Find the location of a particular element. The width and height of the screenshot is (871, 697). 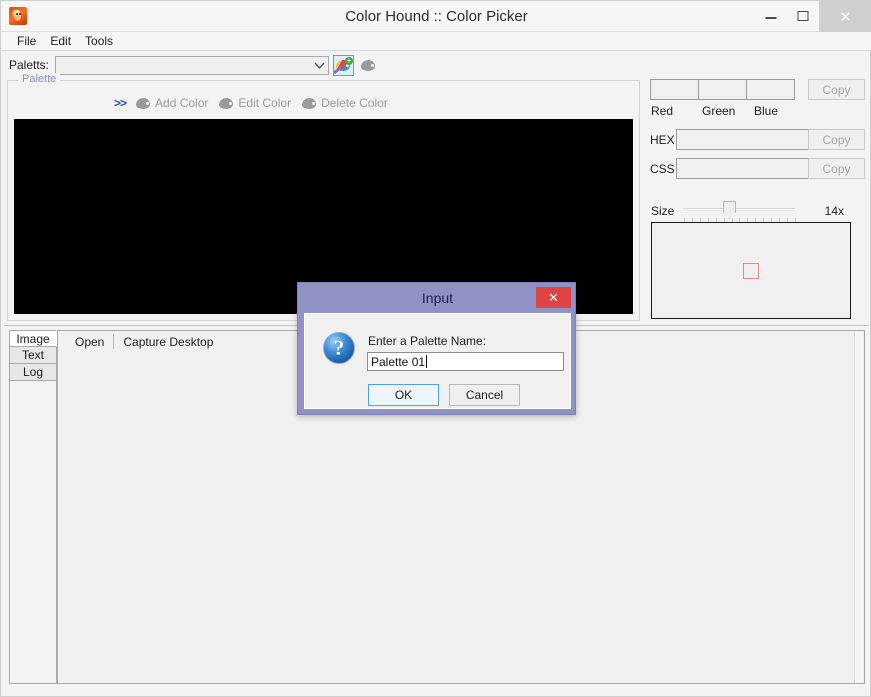

expand-toggle: >> is located at coordinates (120, 103).